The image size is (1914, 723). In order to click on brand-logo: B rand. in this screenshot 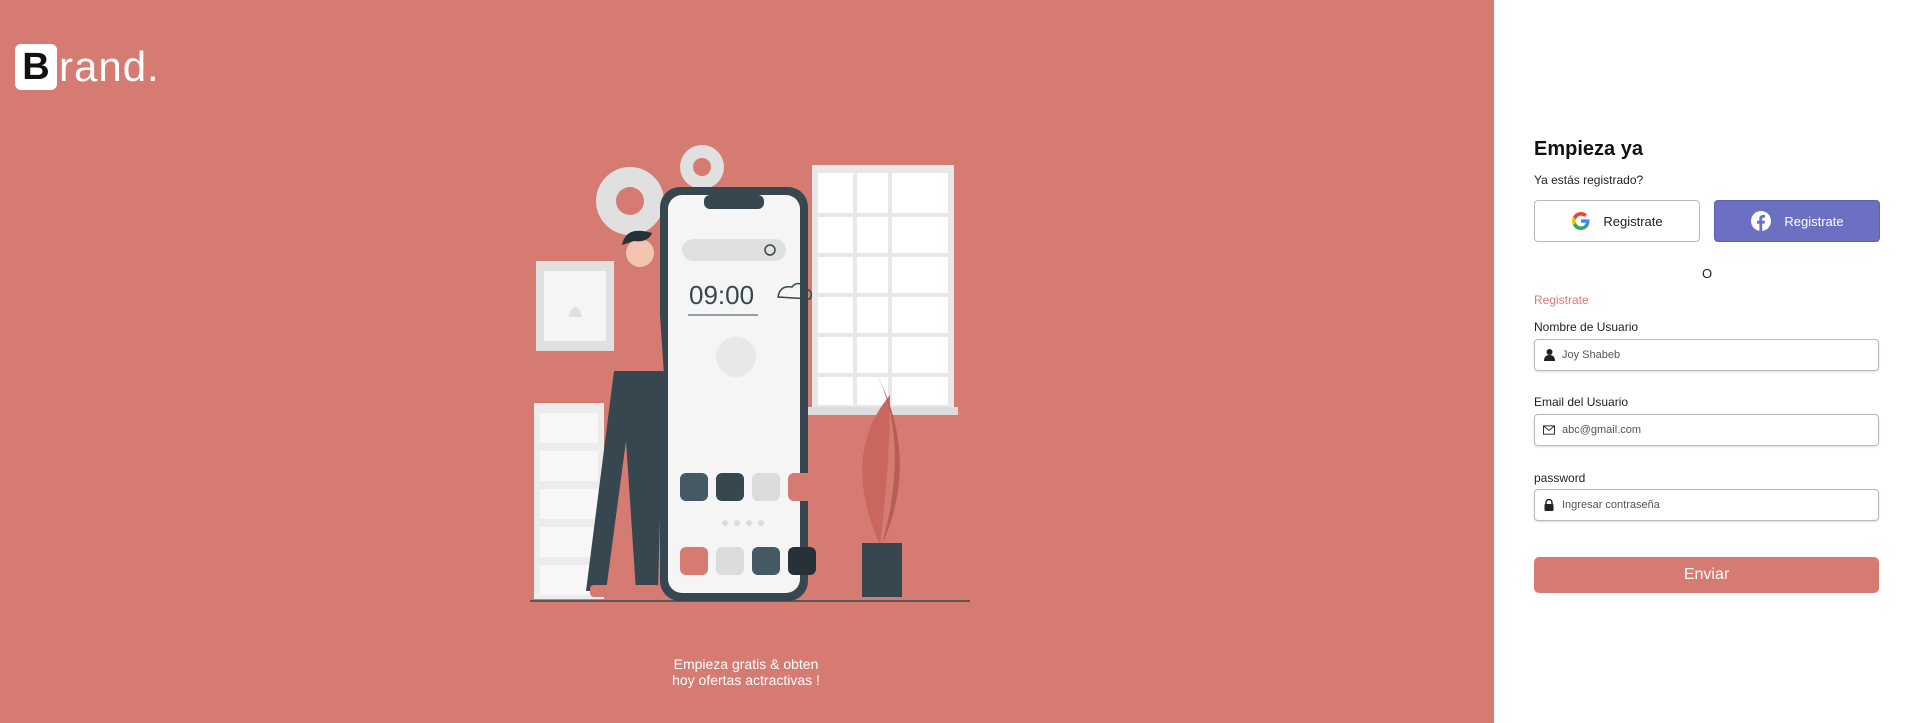, I will do `click(87, 67)`.